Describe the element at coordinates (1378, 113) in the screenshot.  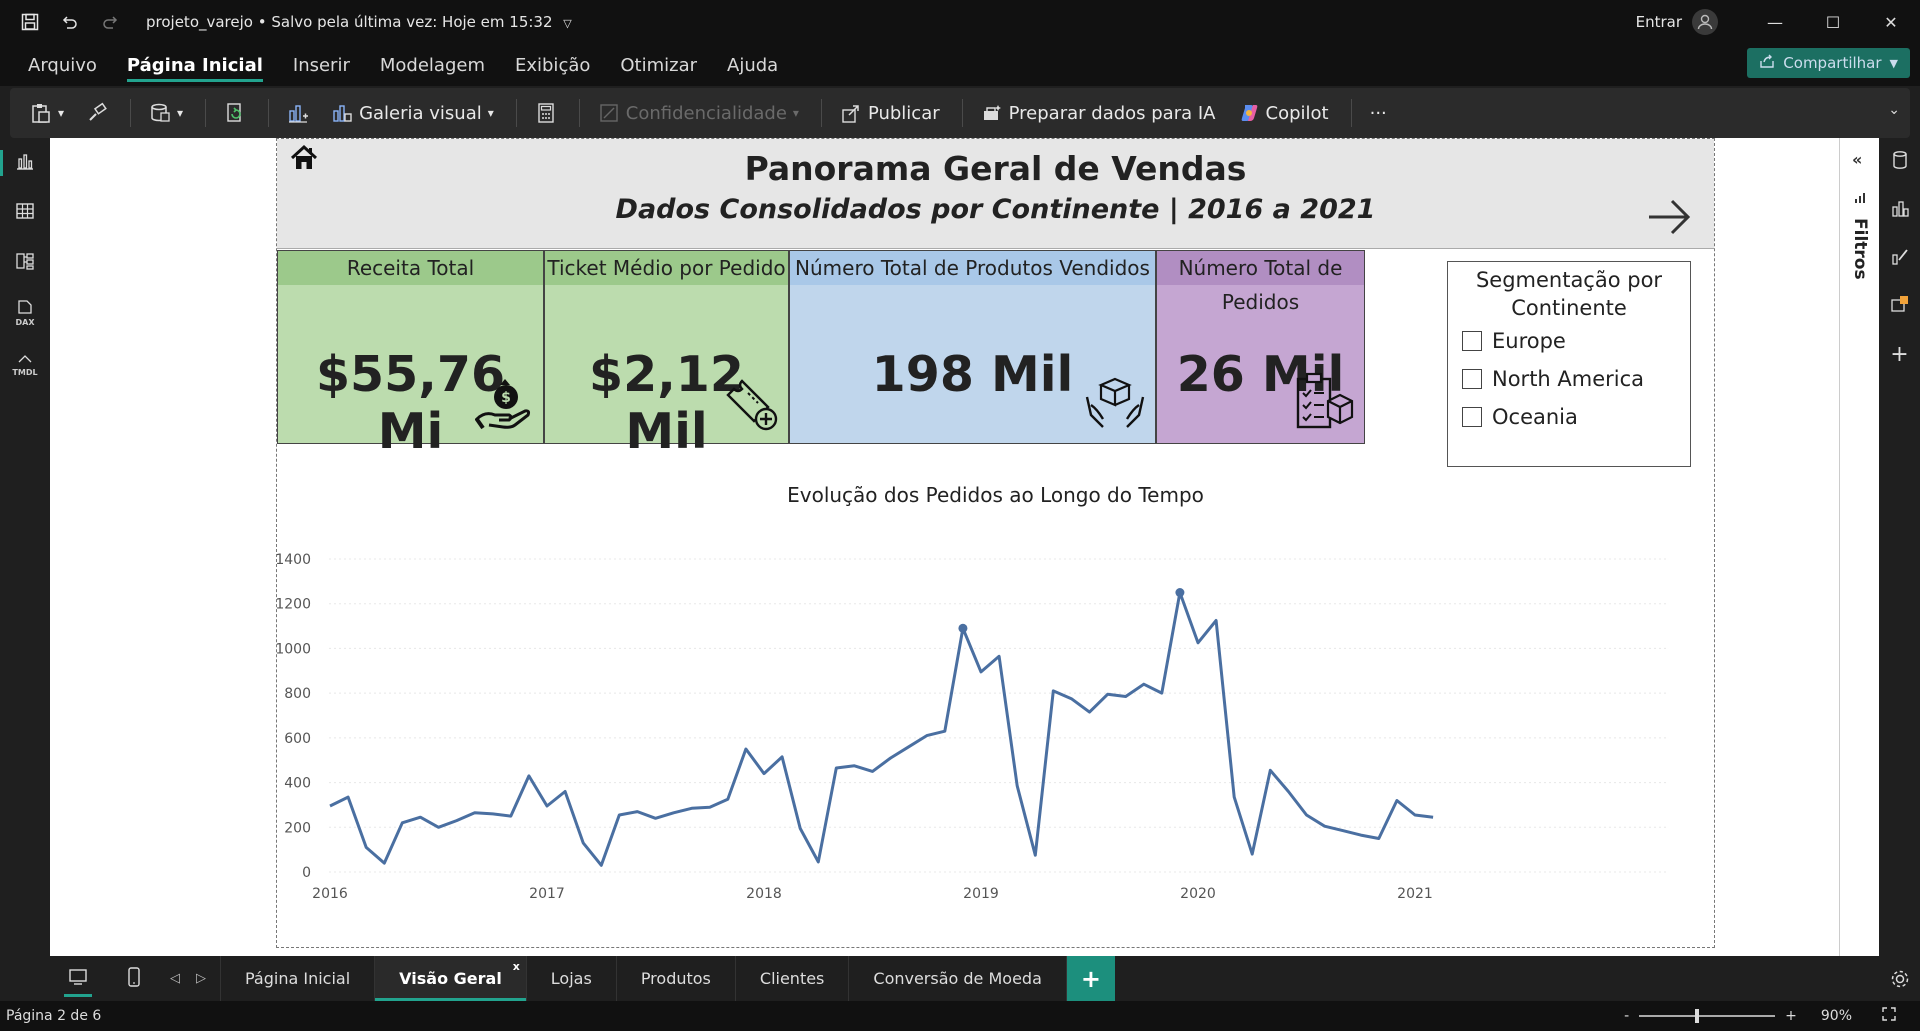
I see `more-options-button: ···` at that location.